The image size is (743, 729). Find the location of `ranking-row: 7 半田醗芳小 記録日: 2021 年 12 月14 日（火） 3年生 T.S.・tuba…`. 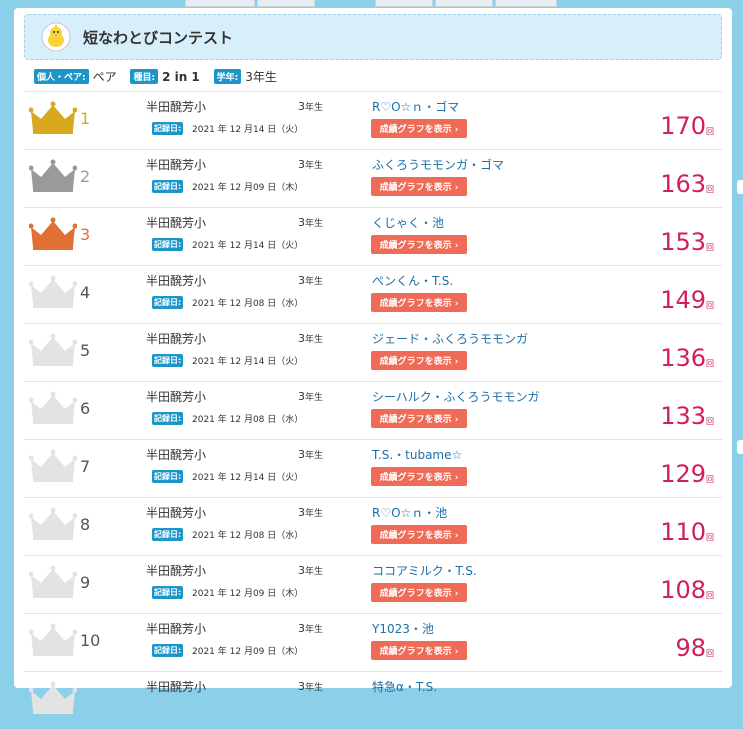

ranking-row: 7 半田醗芳小 記録日: 2021 年 12 月14 日（火） 3年生 T.S.・tuba… is located at coordinates (373, 468).